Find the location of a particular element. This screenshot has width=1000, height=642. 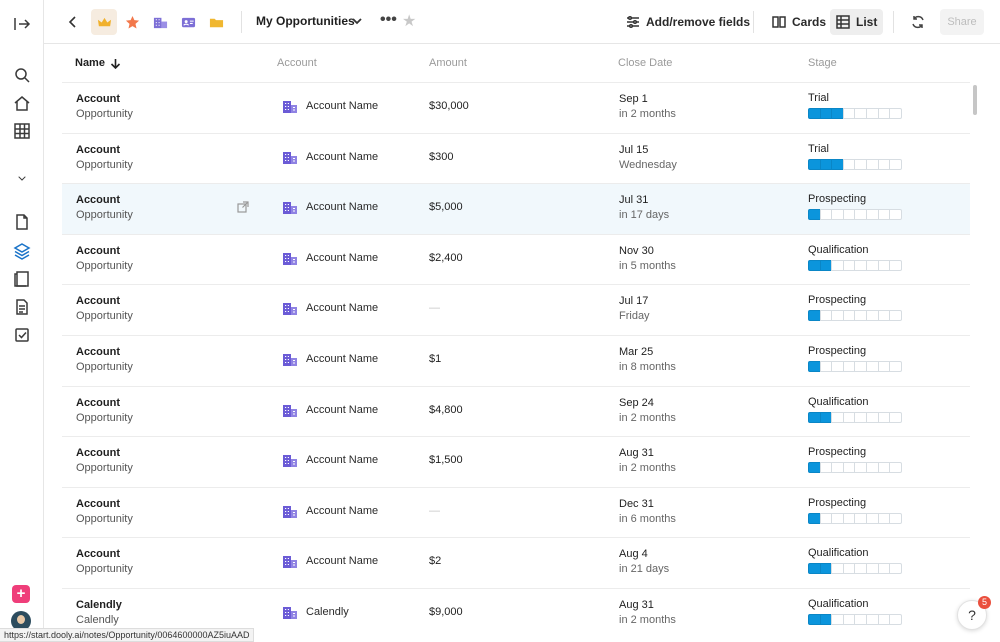

stage-progress-bar is located at coordinates (855, 316).